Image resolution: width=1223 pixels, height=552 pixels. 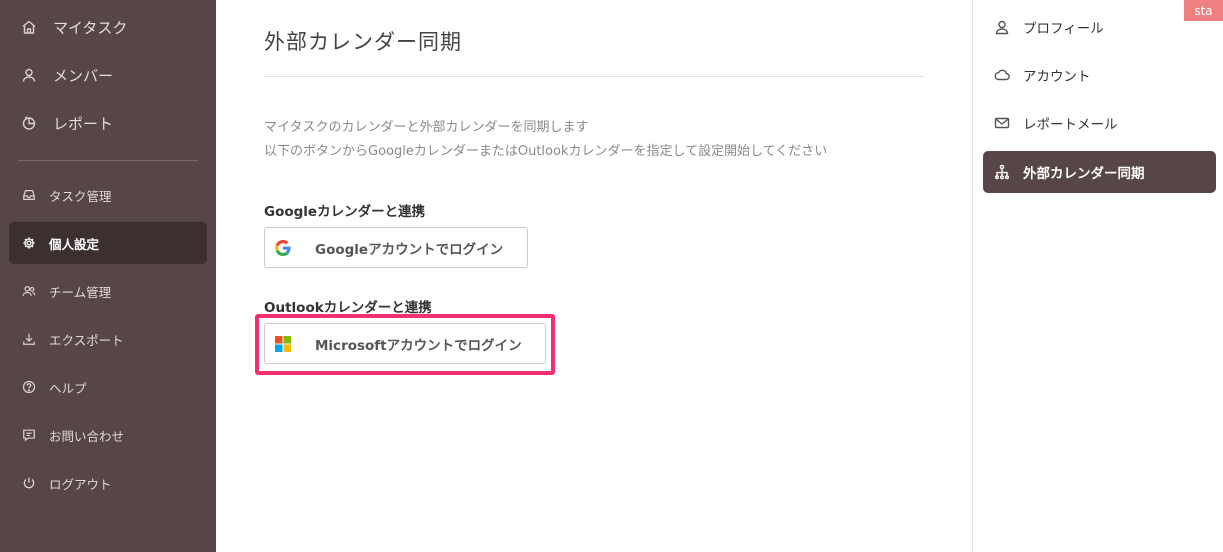 I want to click on settings-item-label: 外部カレンダー同期, so click(x=1084, y=174).